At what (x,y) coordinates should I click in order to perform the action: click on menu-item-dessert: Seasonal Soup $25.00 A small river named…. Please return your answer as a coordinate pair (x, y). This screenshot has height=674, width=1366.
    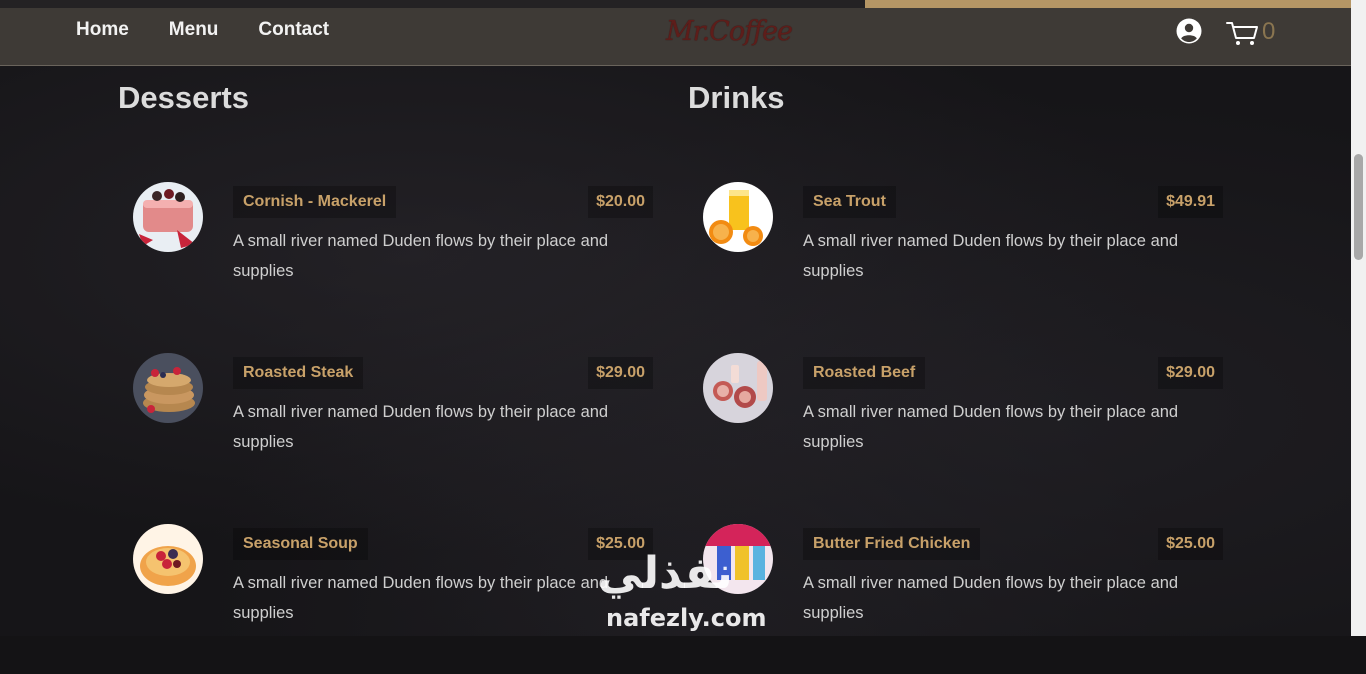
    Looking at the image, I should click on (393, 599).